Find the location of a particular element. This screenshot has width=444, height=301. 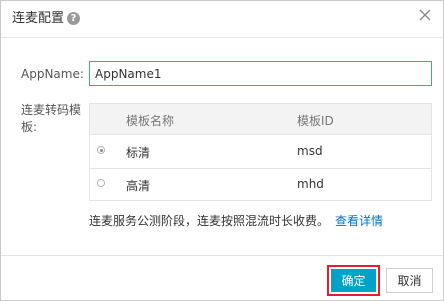

dialog-title: 连麦配置 is located at coordinates (38, 18).